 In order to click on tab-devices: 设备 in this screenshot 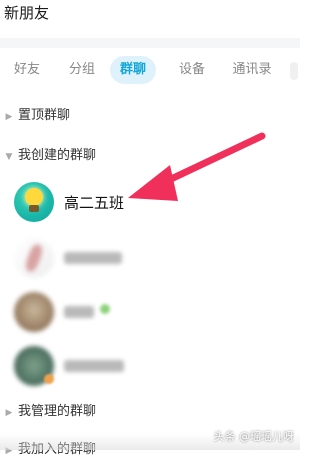, I will do `click(192, 70)`.